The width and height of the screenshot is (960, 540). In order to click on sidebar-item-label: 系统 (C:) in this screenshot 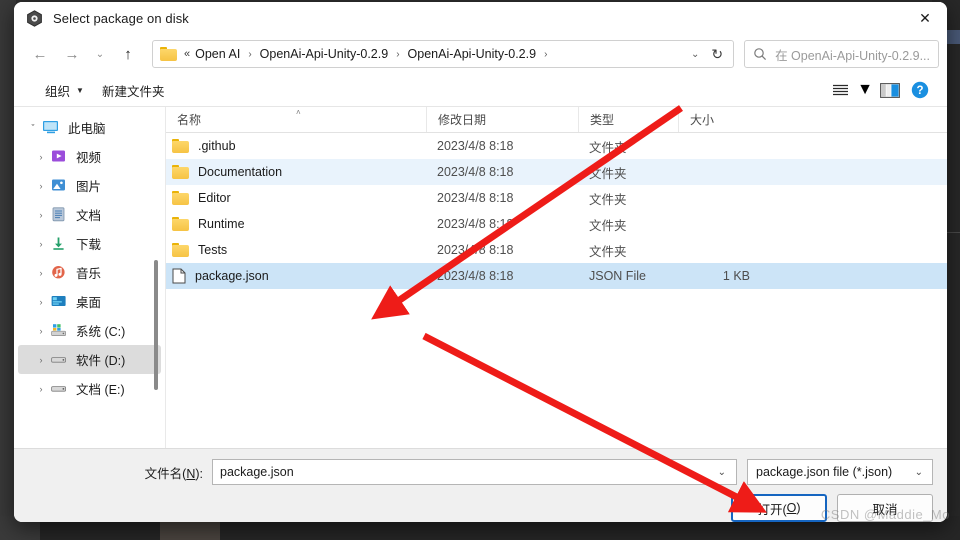, I will do `click(101, 332)`.